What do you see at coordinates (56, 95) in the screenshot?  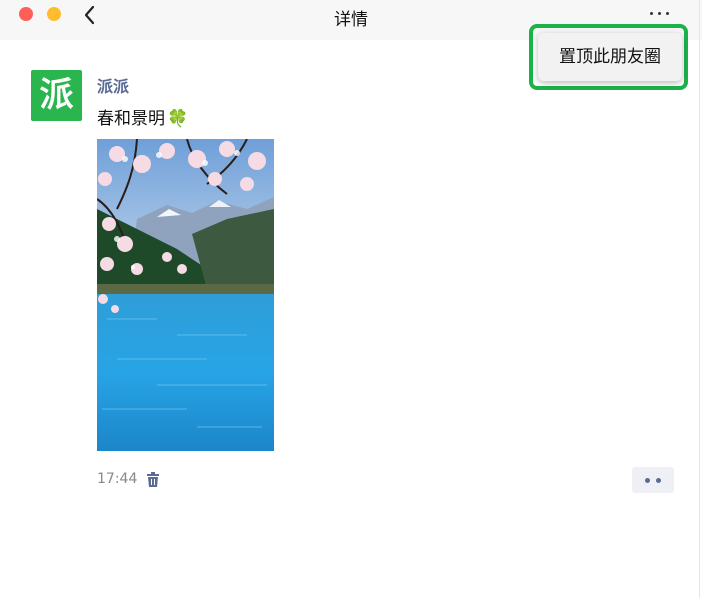 I see `avatar: 派` at bounding box center [56, 95].